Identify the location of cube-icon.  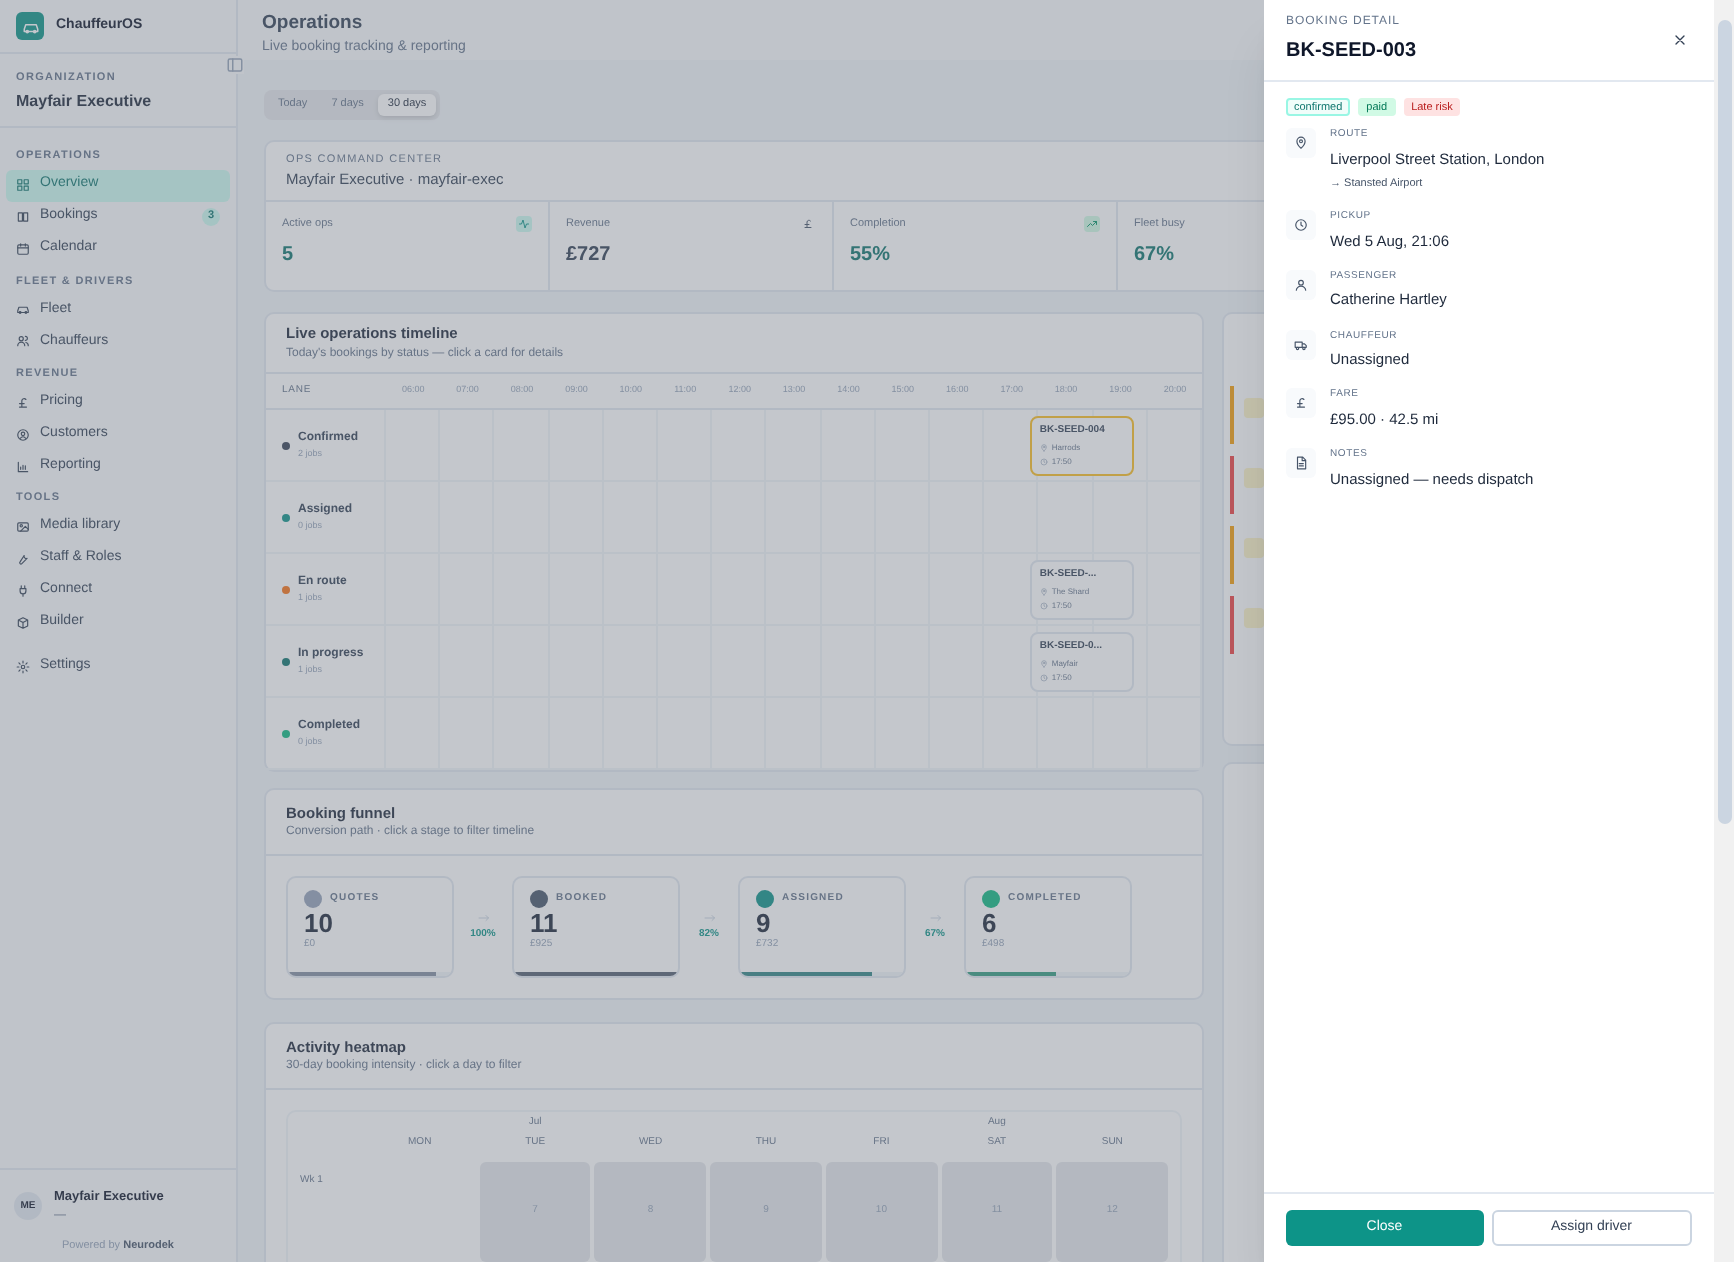
(23, 622).